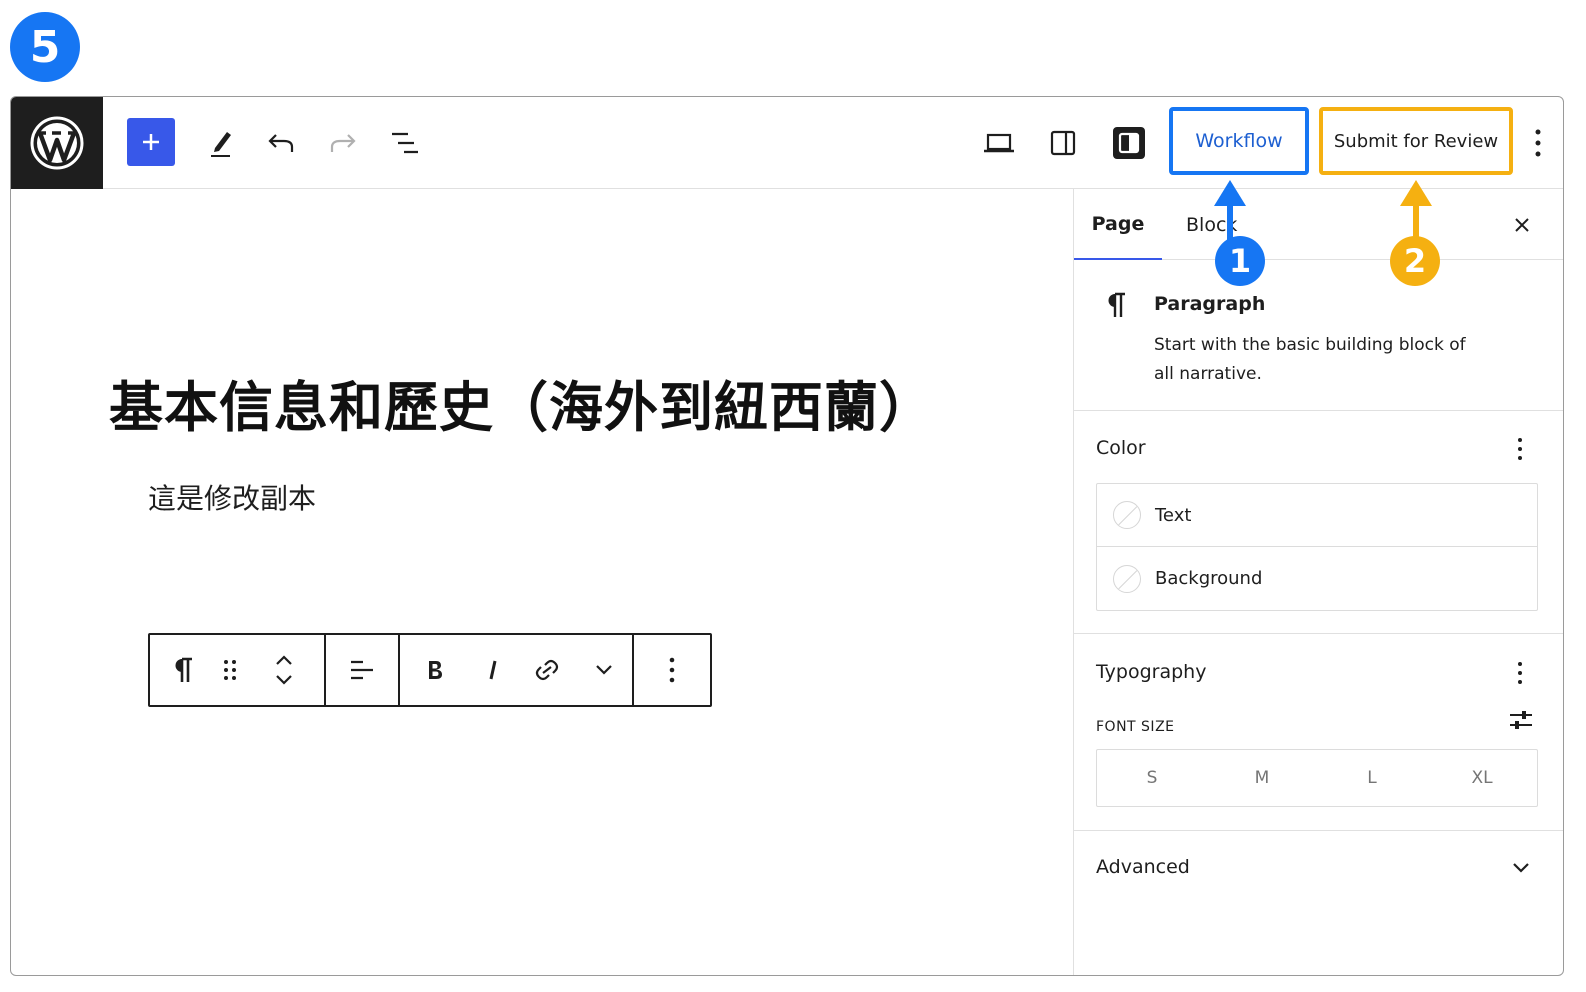 The width and height of the screenshot is (1586, 992). Describe the element at coordinates (1240, 261) in the screenshot. I see `callout-badge-1: 1` at that location.